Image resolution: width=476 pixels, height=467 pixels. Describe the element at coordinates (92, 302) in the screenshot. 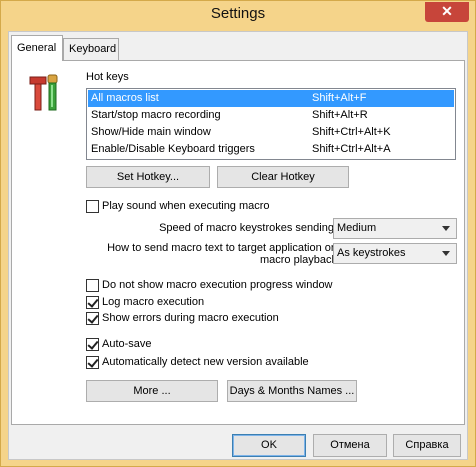

I see `log-execution-checkbox` at that location.